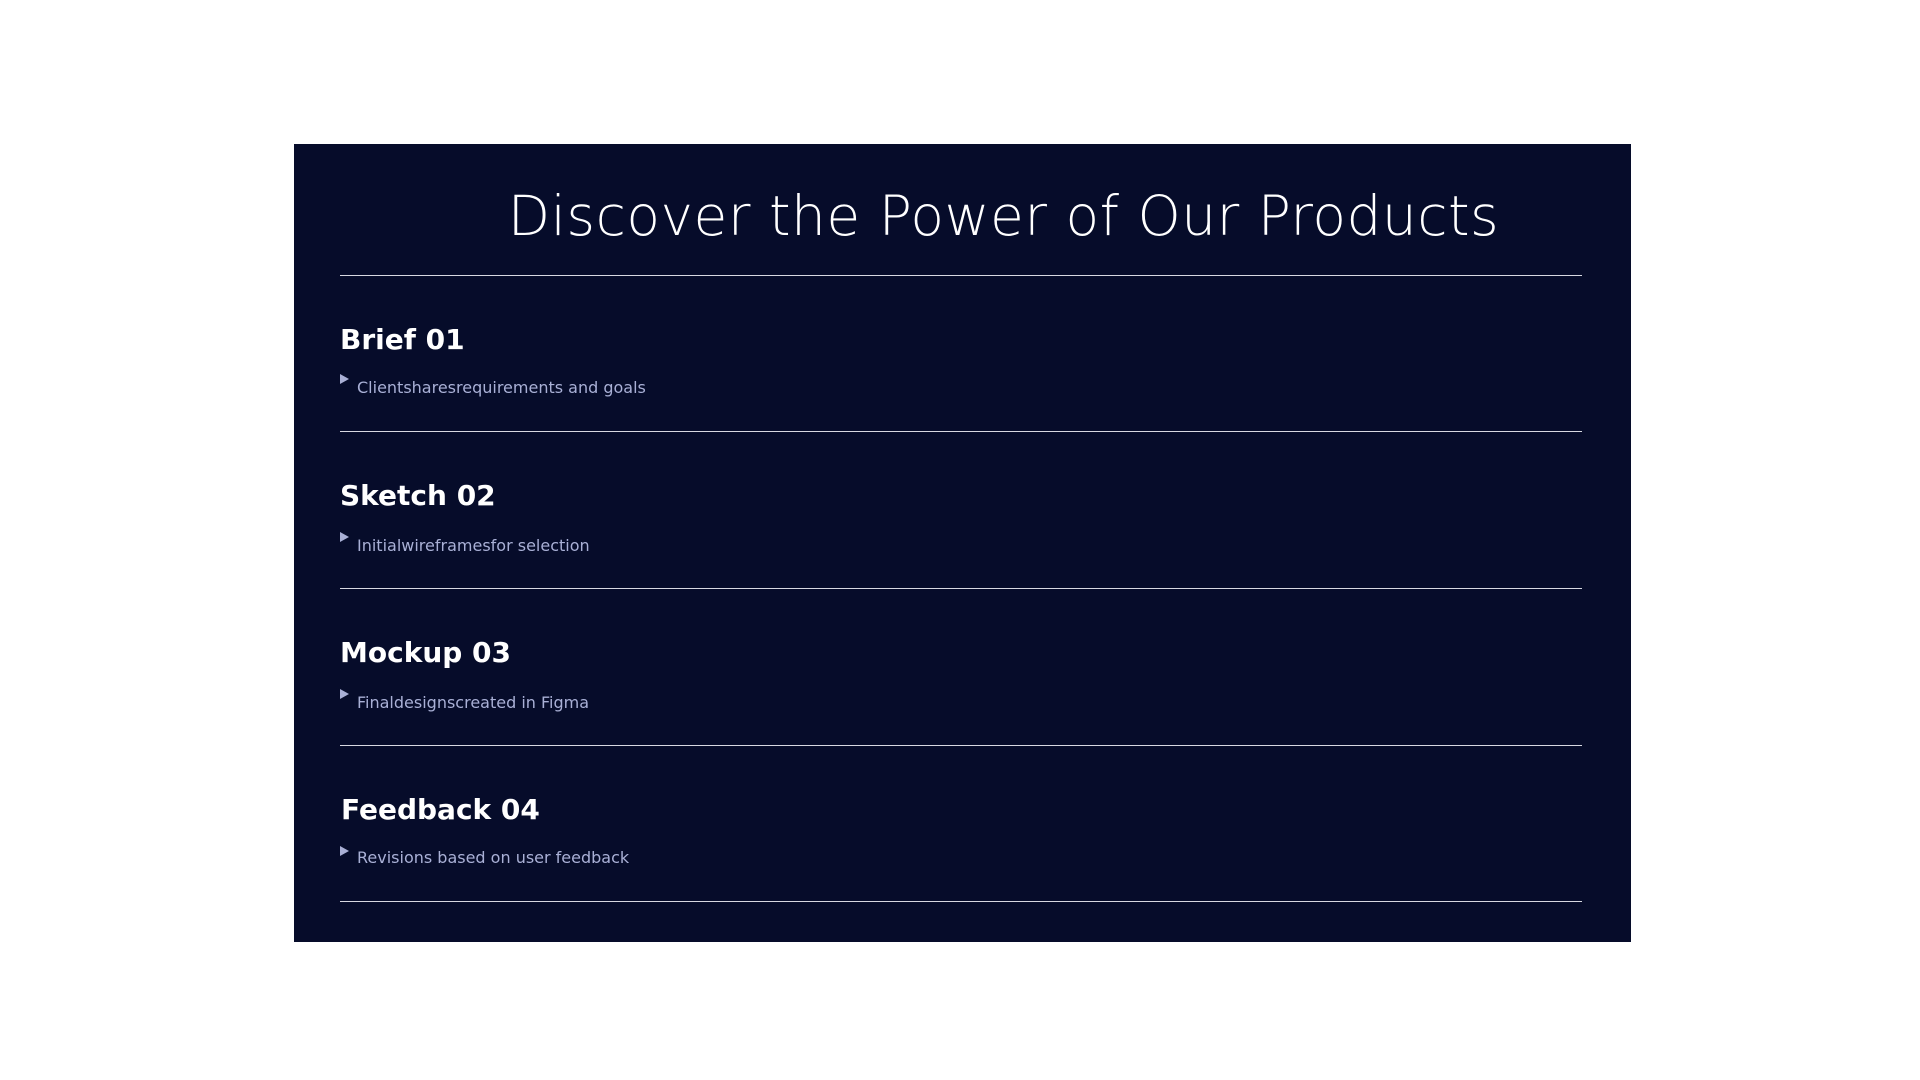 This screenshot has width=1920, height=1080. I want to click on item-description: Initialwireframesfor selection, so click(473, 545).